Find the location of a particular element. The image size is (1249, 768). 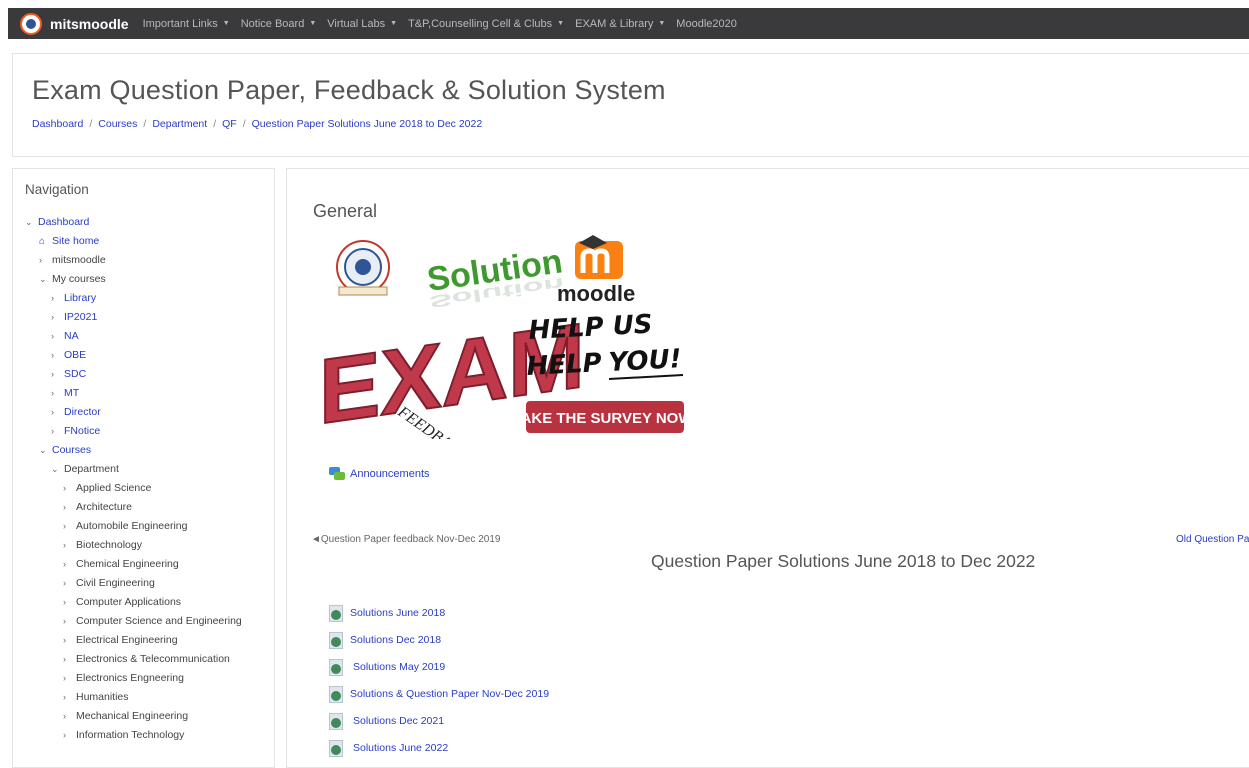

nav-tree-item-biotechnology: › Biotechnology is located at coordinates (133, 545).